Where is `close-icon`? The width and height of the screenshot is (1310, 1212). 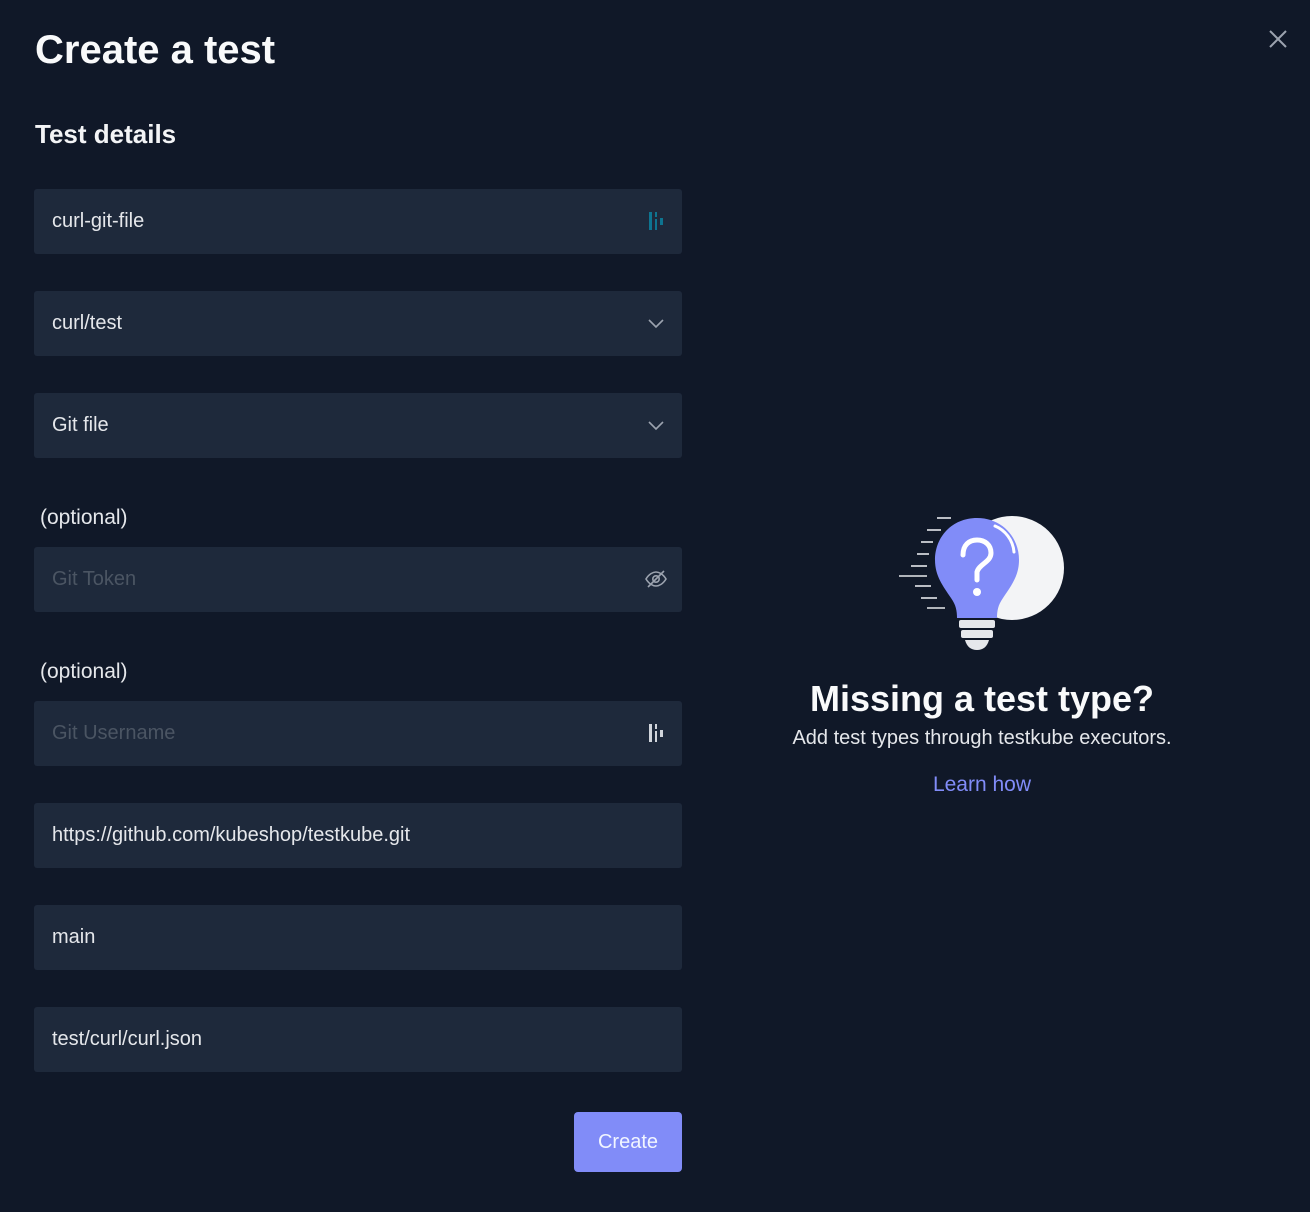
close-icon is located at coordinates (1278, 39).